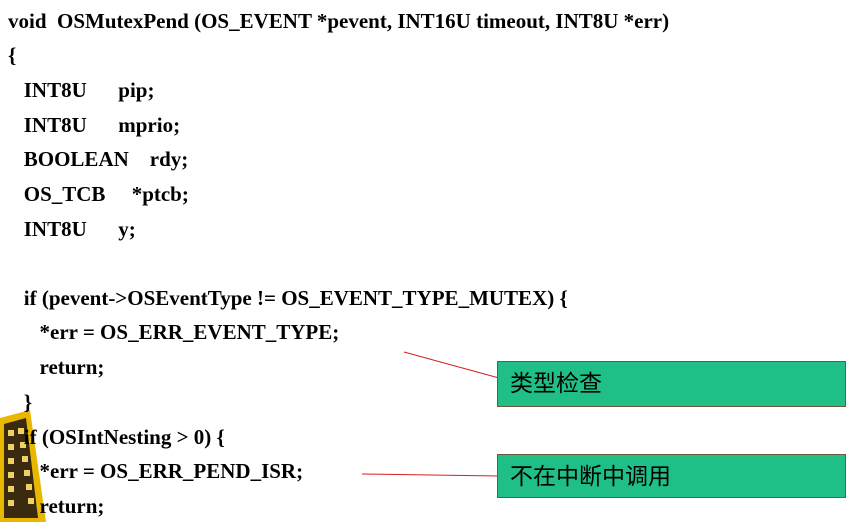  What do you see at coordinates (451, 365) in the screenshot?
I see `leader-line-type-check` at bounding box center [451, 365].